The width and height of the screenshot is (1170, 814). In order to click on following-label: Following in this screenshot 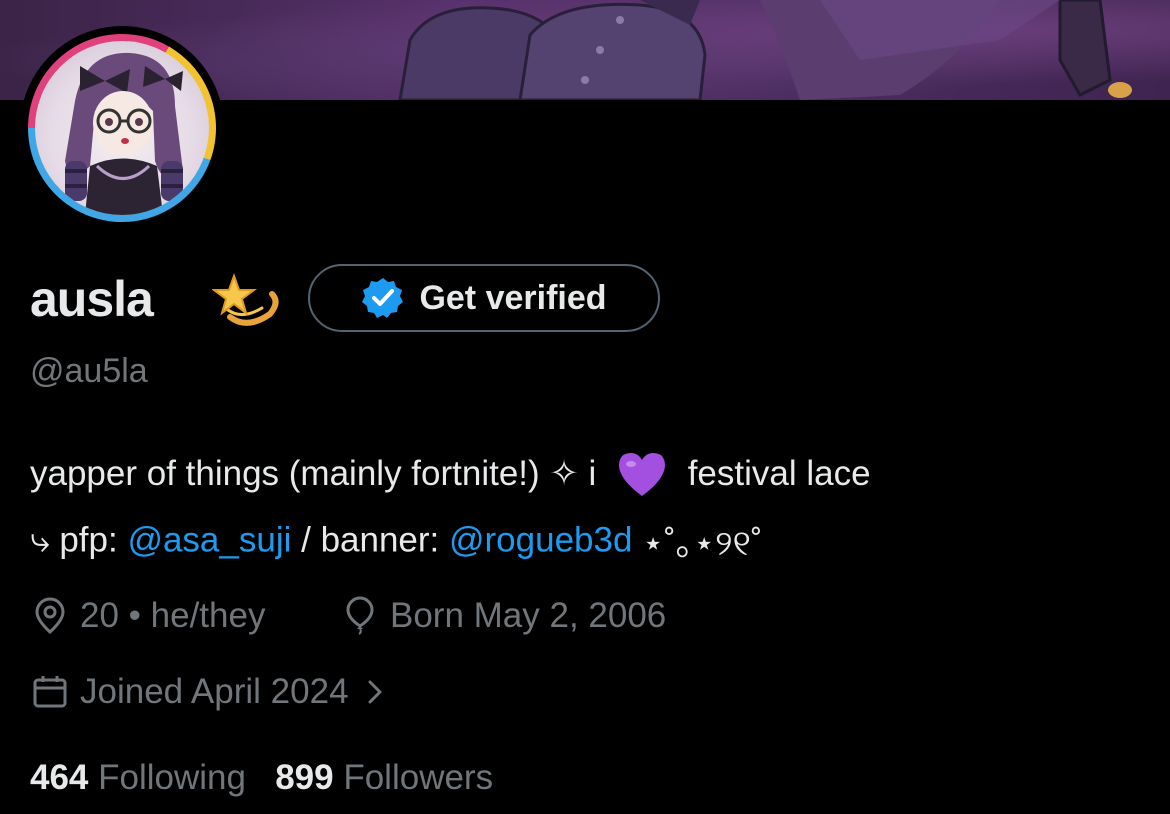, I will do `click(172, 777)`.